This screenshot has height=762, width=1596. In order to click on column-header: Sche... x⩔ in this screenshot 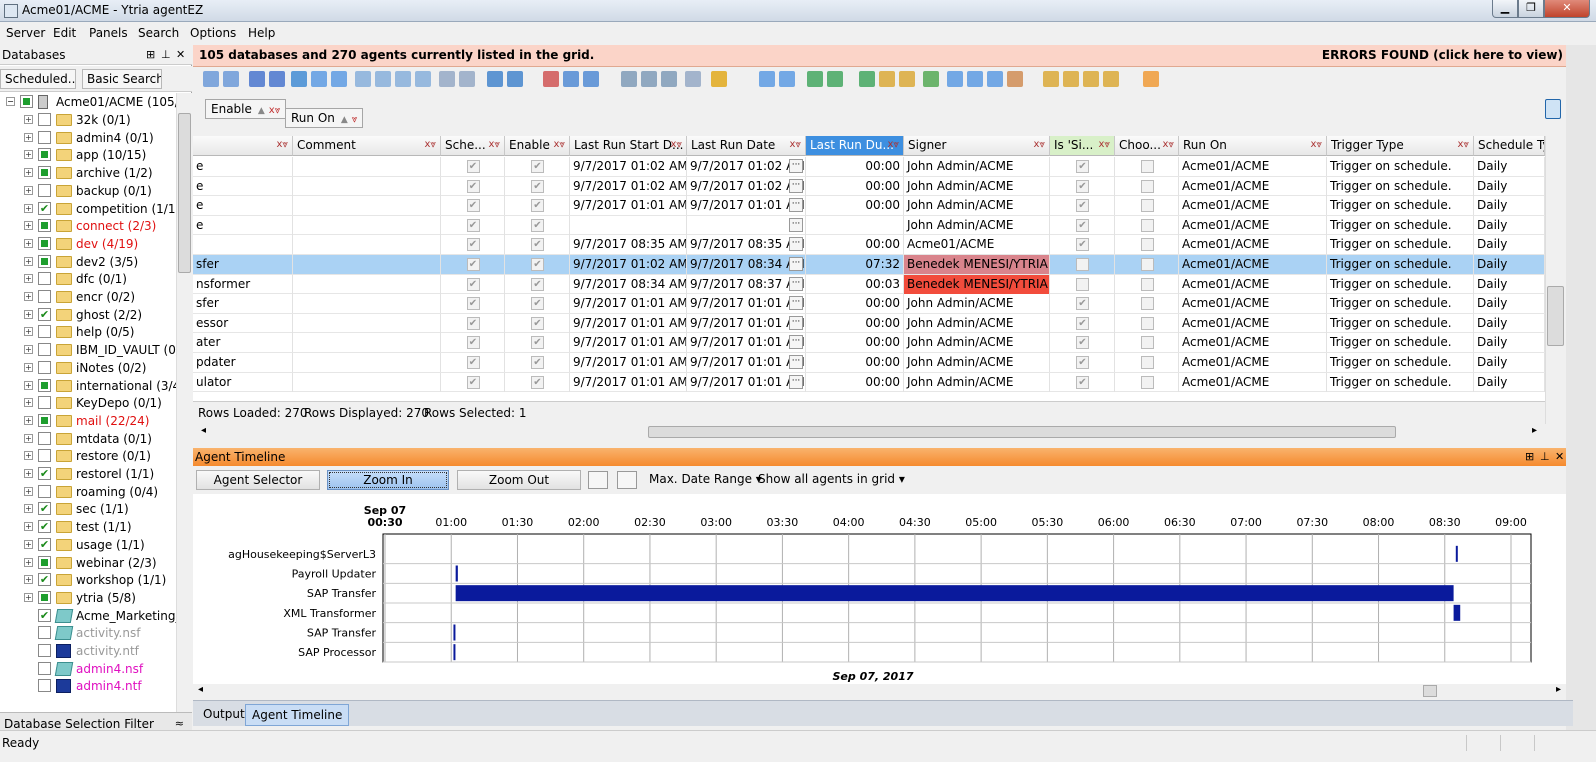, I will do `click(473, 146)`.